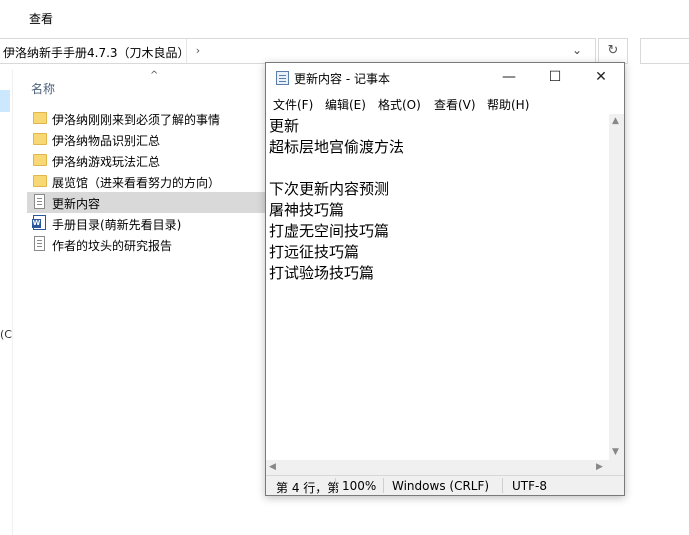 Image resolution: width=689 pixels, height=535 pixels. I want to click on list-item: 展览馆（进来看看努力的方向）, so click(148, 181).